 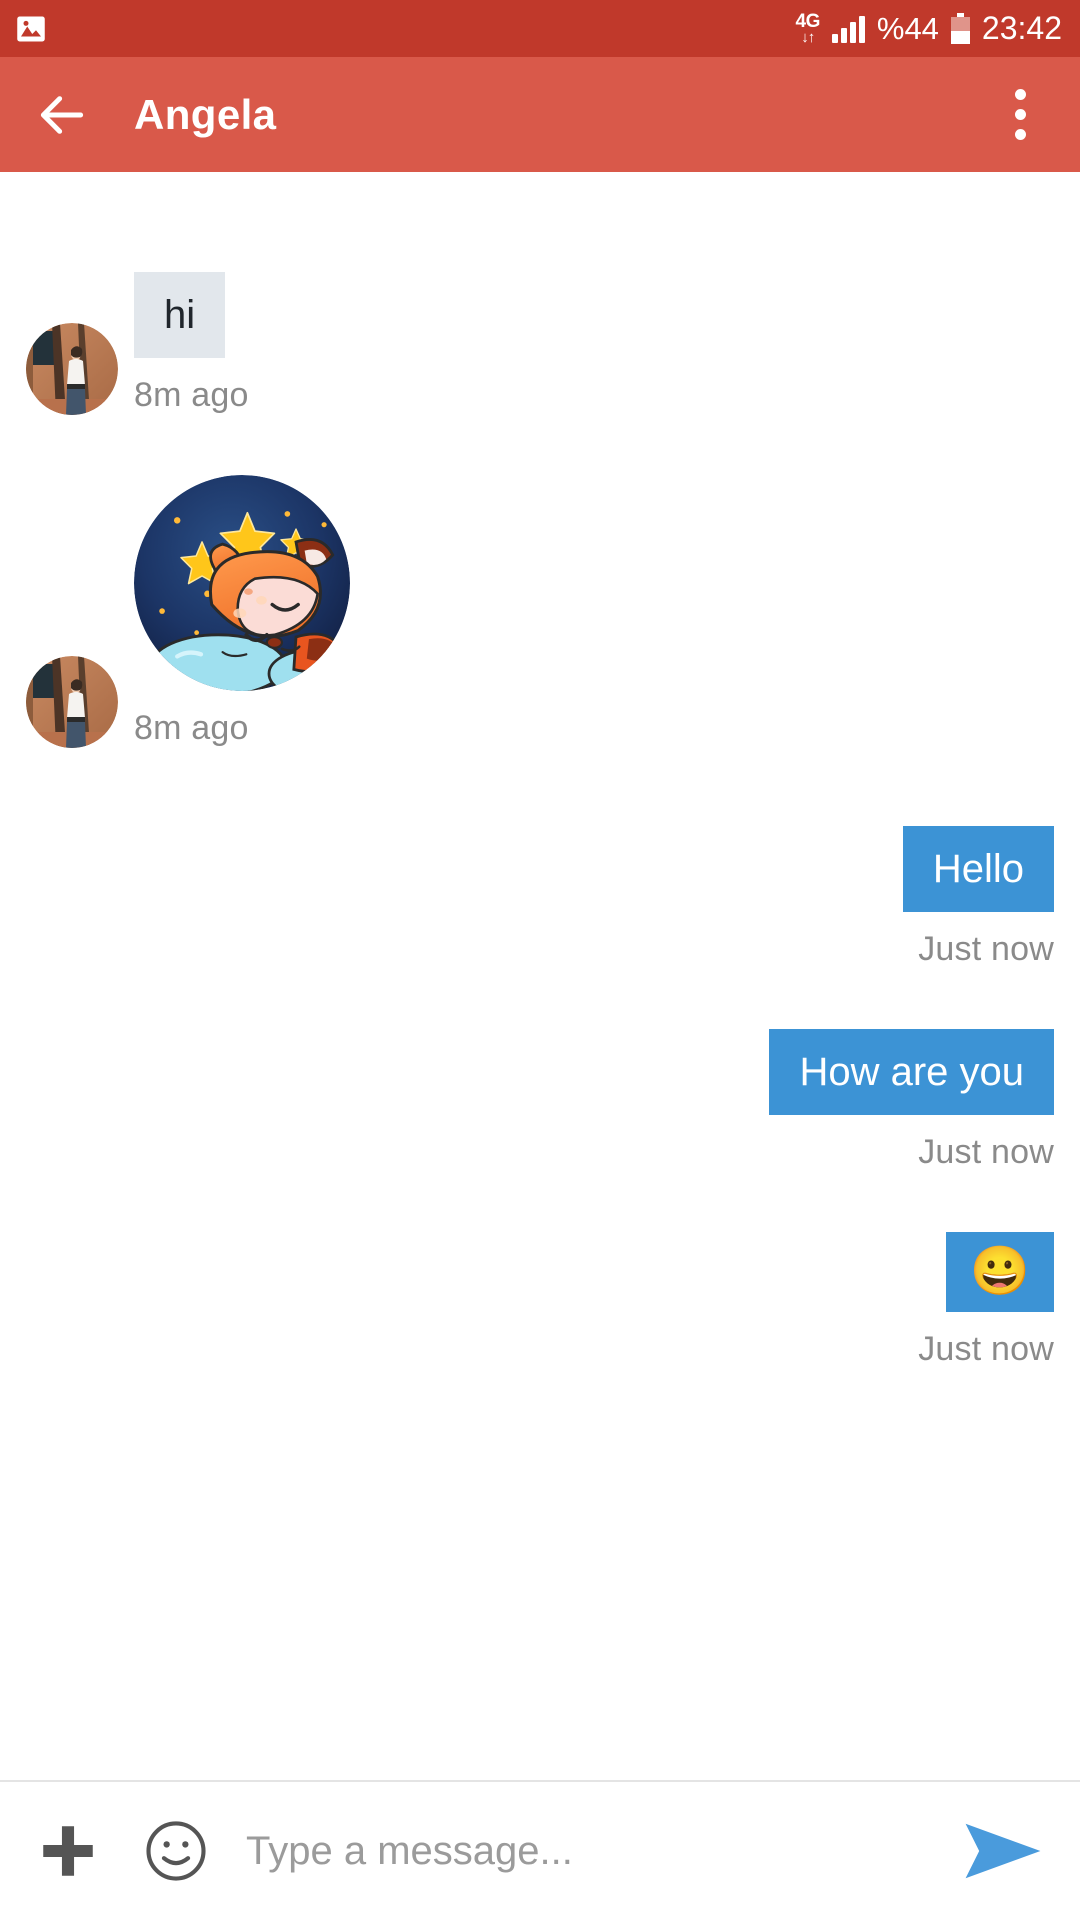 I want to click on message-content-column: Hello Just now, so click(x=978, y=897).